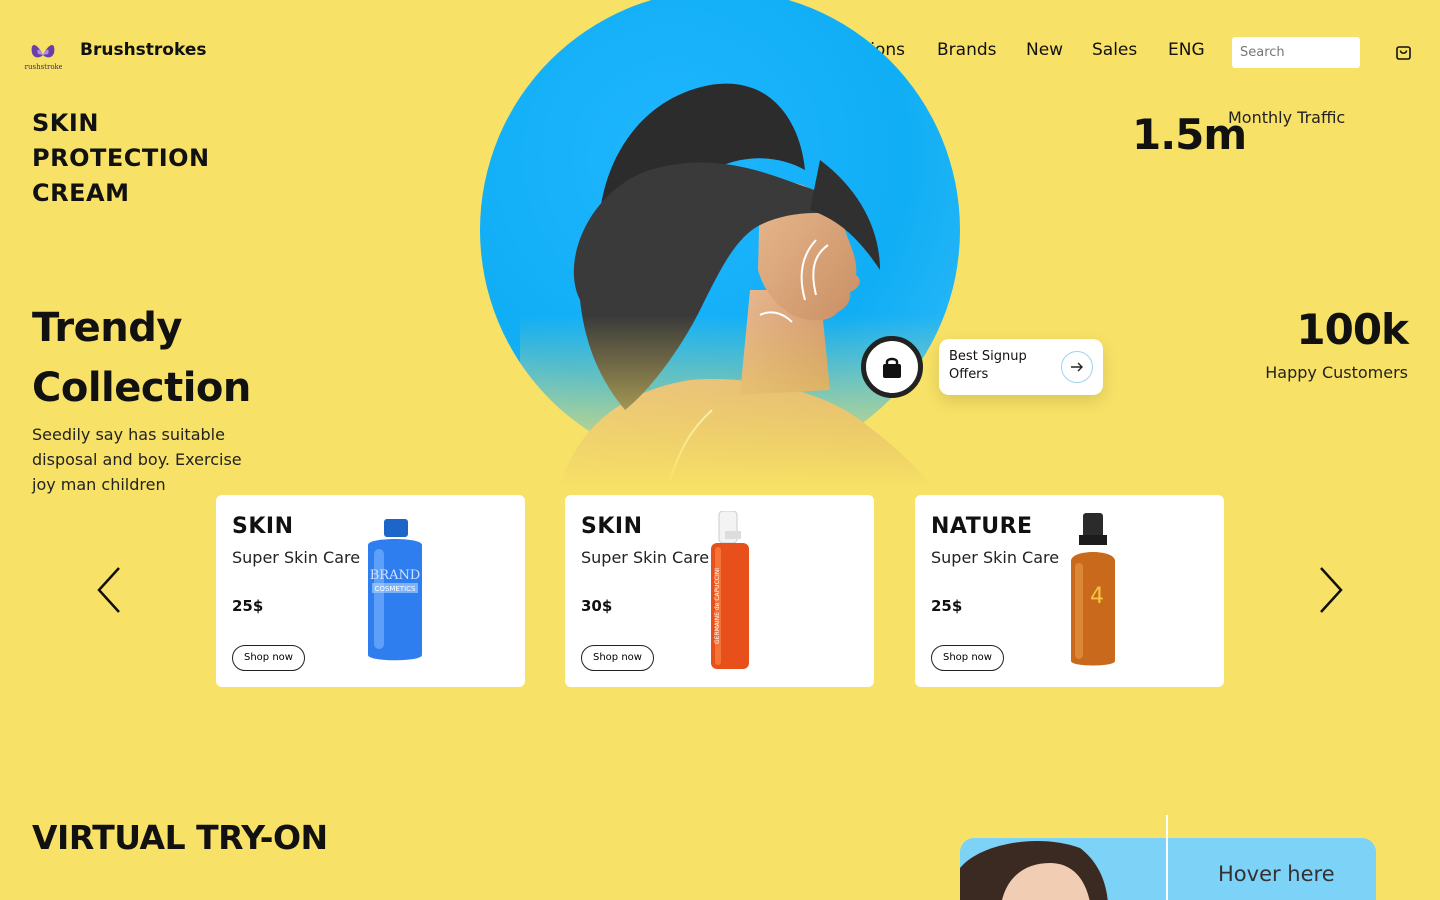  I want to click on tryon-divider-handle, so click(1167, 857).